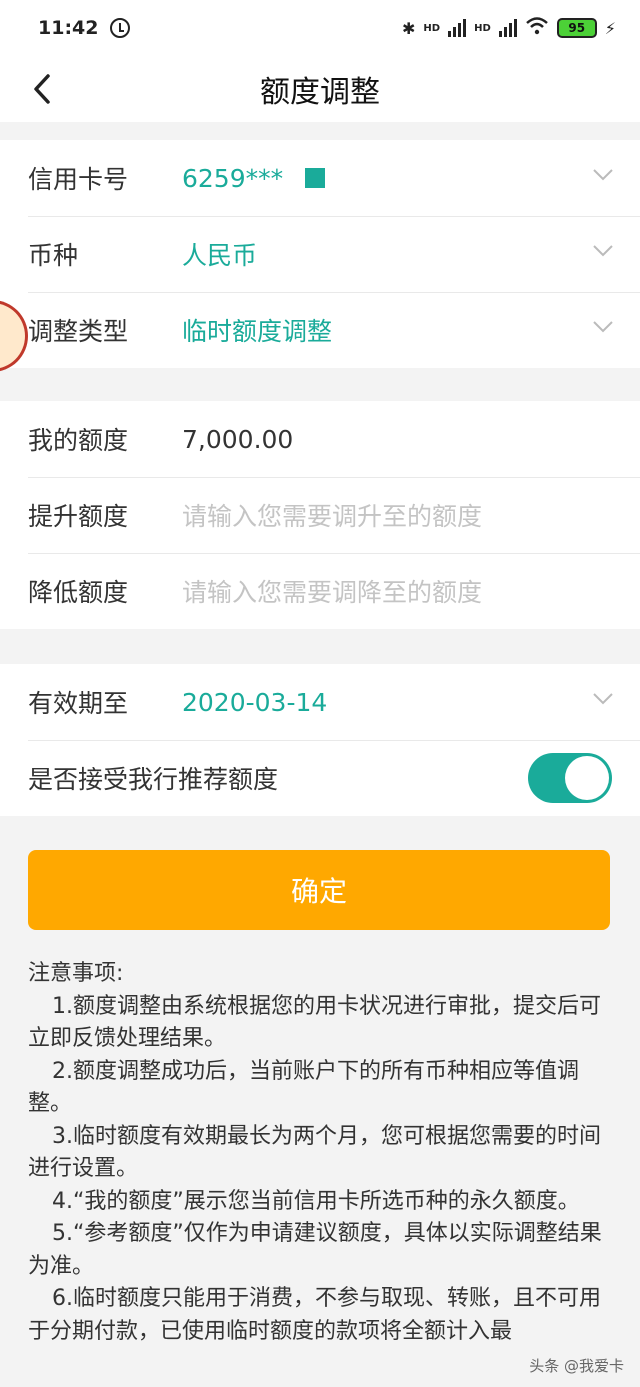 This screenshot has width=640, height=1387. I want to click on status-icons: ✱ HD HD 95 ⚡, so click(509, 28).